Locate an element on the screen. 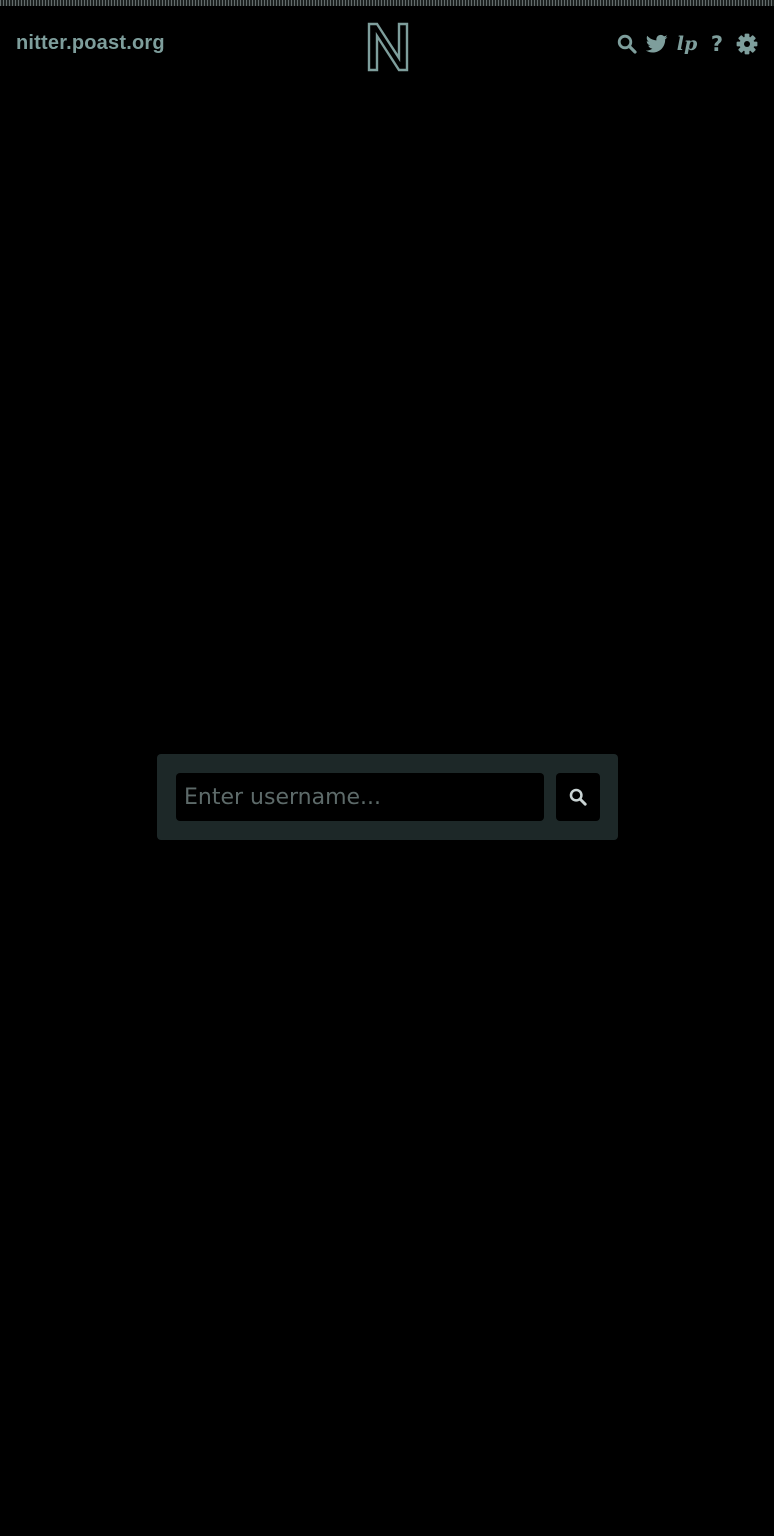  twitter-bird-icon is located at coordinates (657, 44).